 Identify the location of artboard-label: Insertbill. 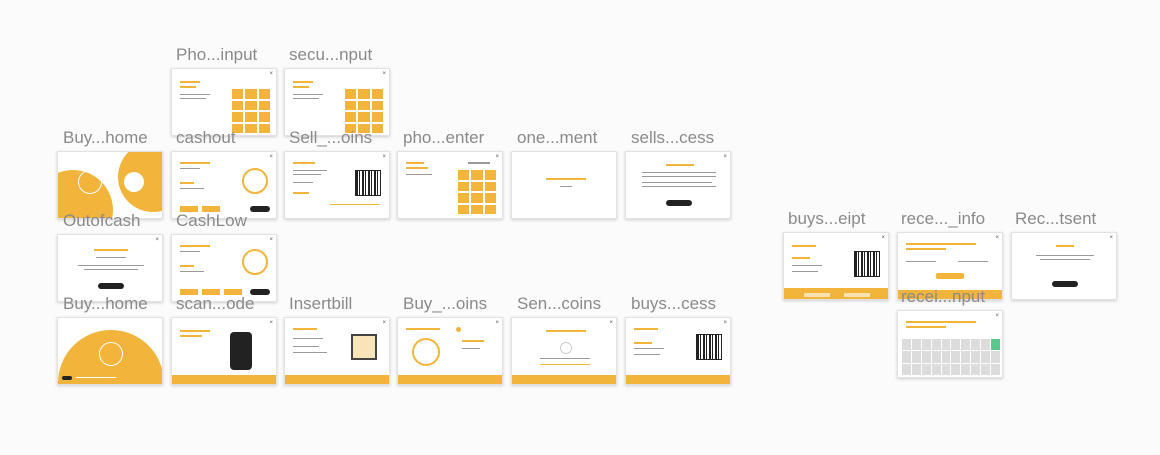
(321, 303).